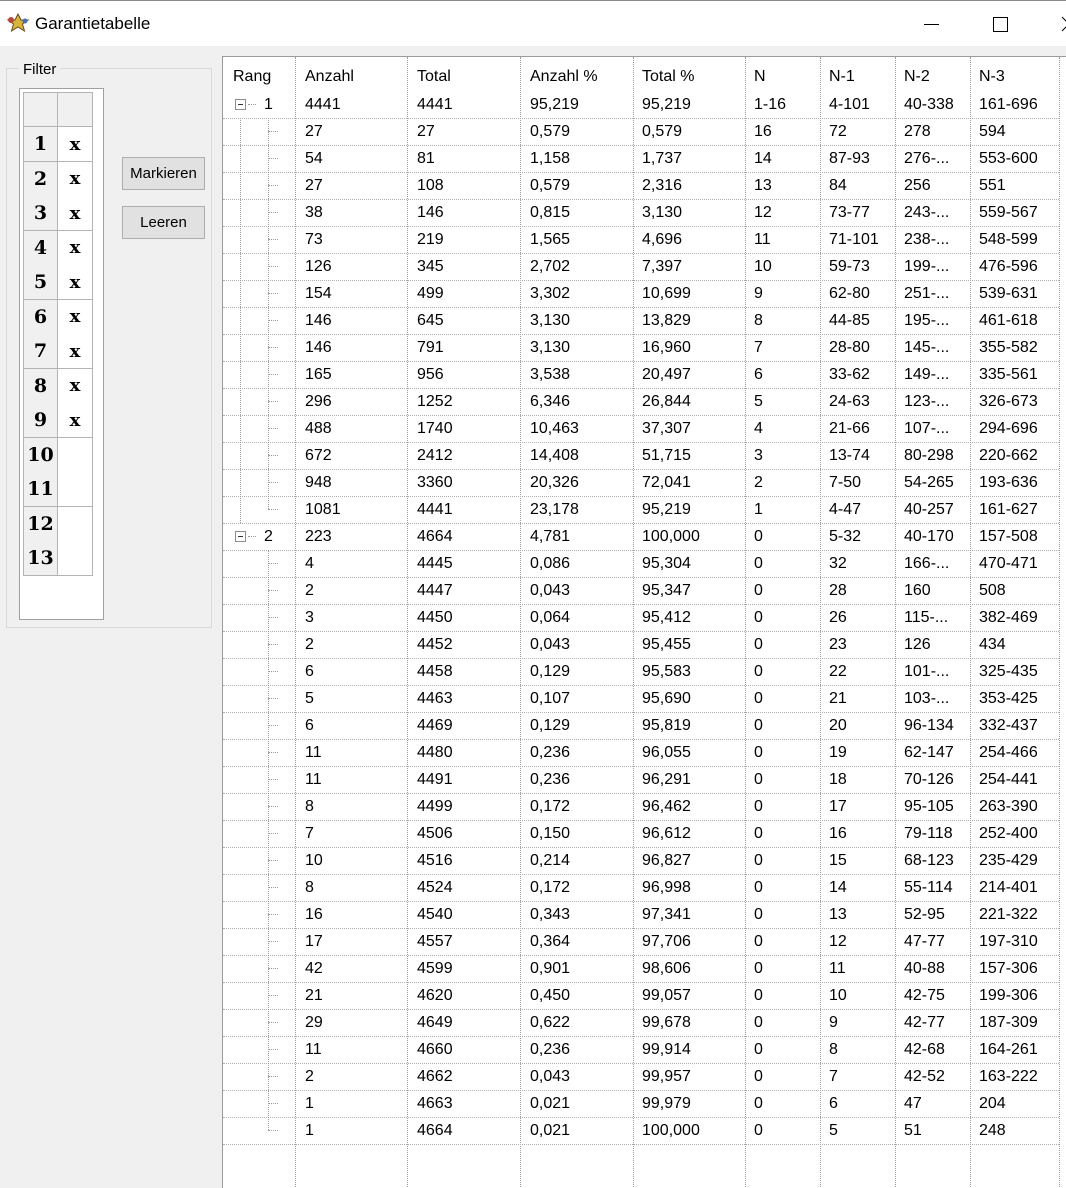 This screenshot has height=1188, width=1066. I want to click on table-cell: 0,622, so click(550, 1022).